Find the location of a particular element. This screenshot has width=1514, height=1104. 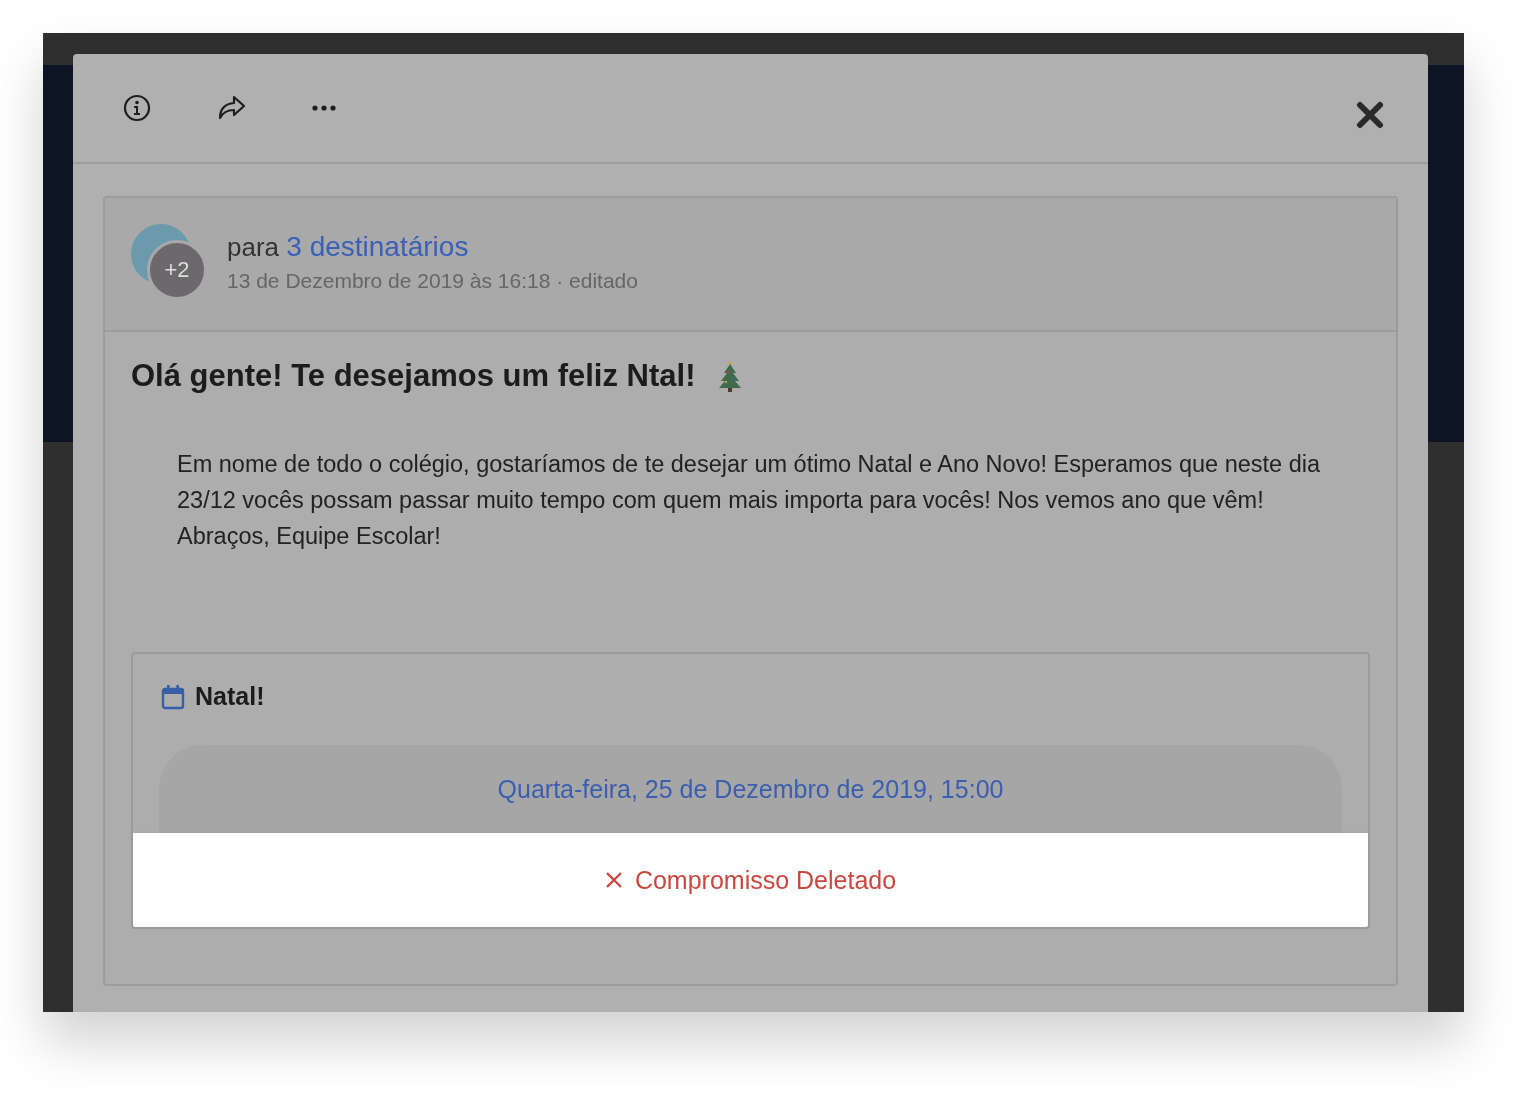

event-datetime-pill: Quarta-feira, 25 de Dezembro de 2019, 15:00 is located at coordinates (750, 789).